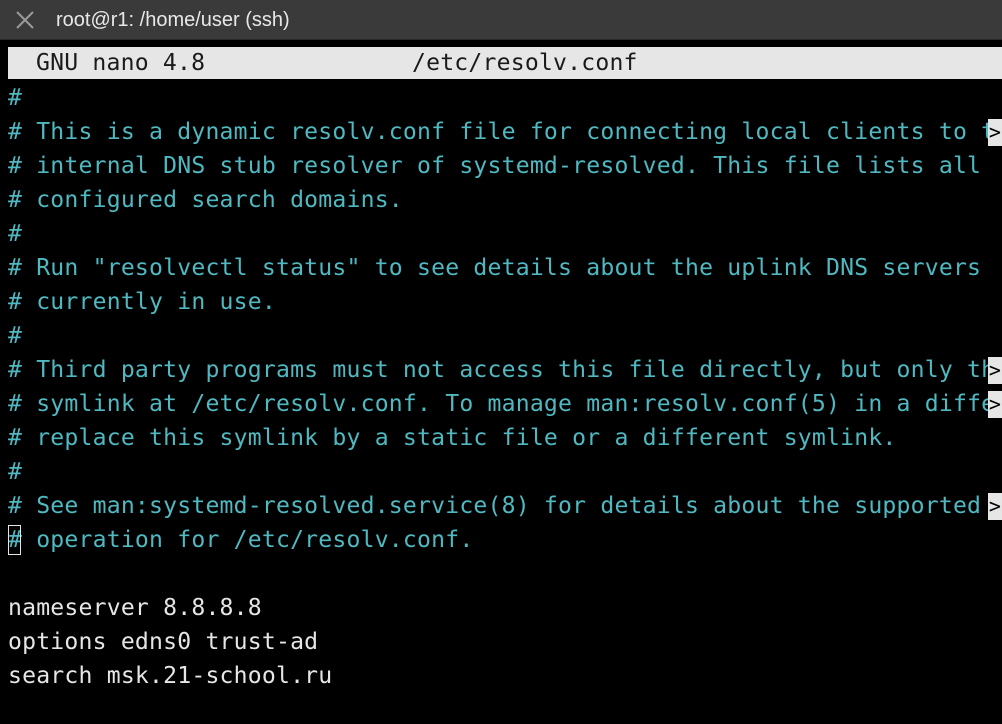  What do you see at coordinates (505, 608) in the screenshot?
I see `editor-line: nameserver 8.8.8.8` at bounding box center [505, 608].